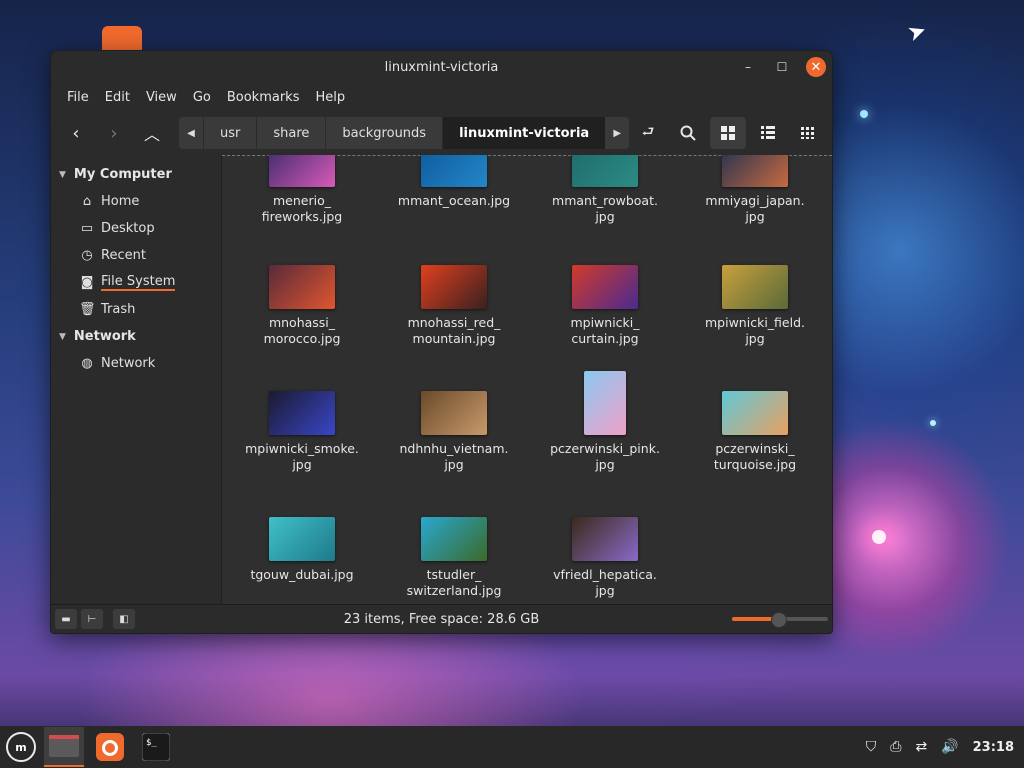  Describe the element at coordinates (117, 97) in the screenshot. I see `menu-edit: Edit` at that location.